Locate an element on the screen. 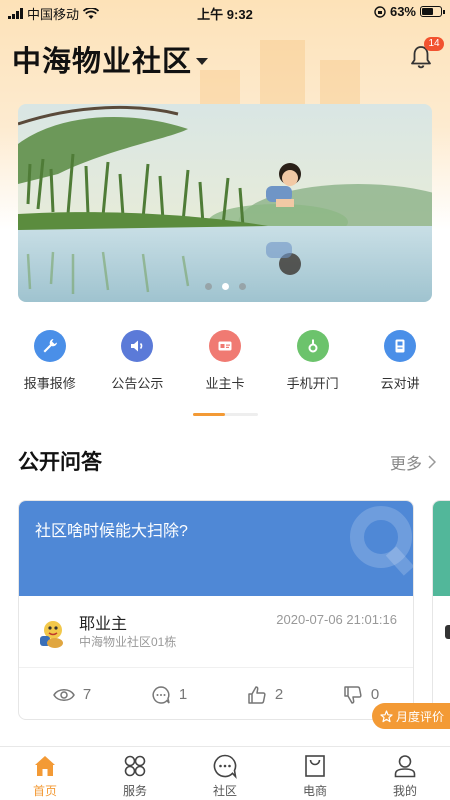  carousel-indicator is located at coordinates (225, 286).